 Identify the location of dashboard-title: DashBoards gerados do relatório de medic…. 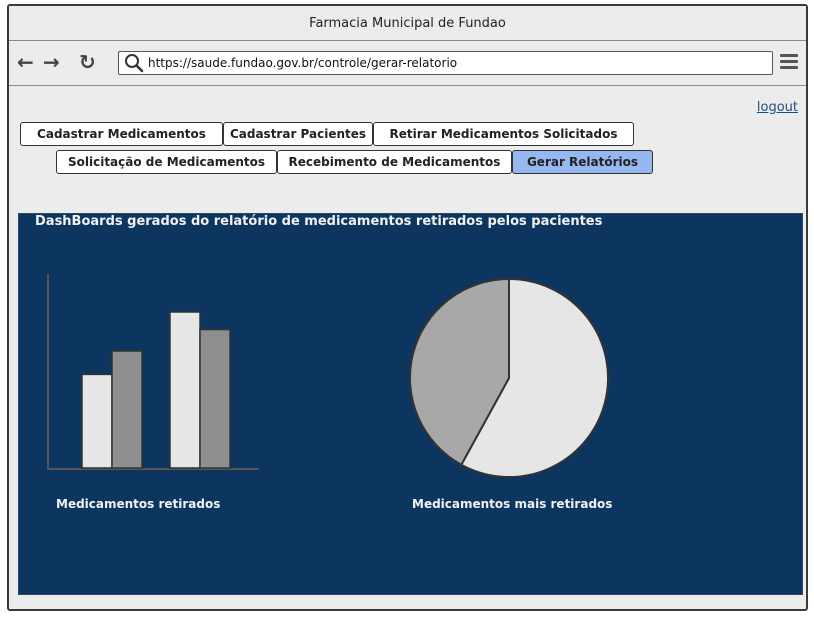
(319, 221).